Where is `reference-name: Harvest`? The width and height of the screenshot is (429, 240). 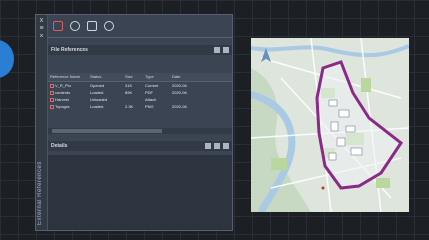 reference-name: Harvest is located at coordinates (62, 99).